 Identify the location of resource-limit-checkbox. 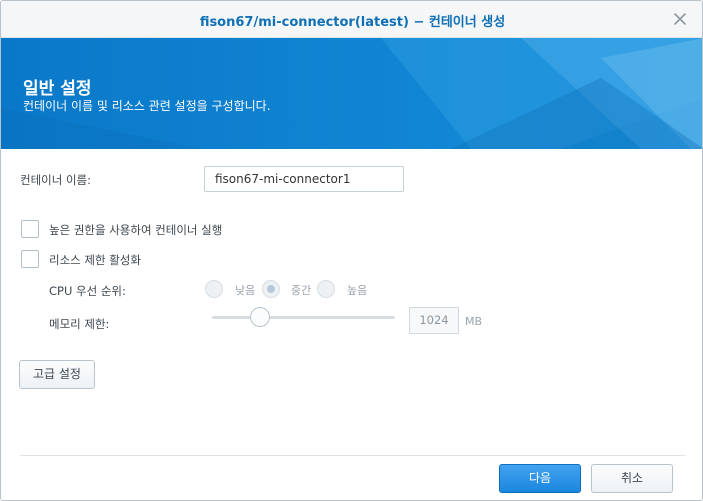
(30, 259).